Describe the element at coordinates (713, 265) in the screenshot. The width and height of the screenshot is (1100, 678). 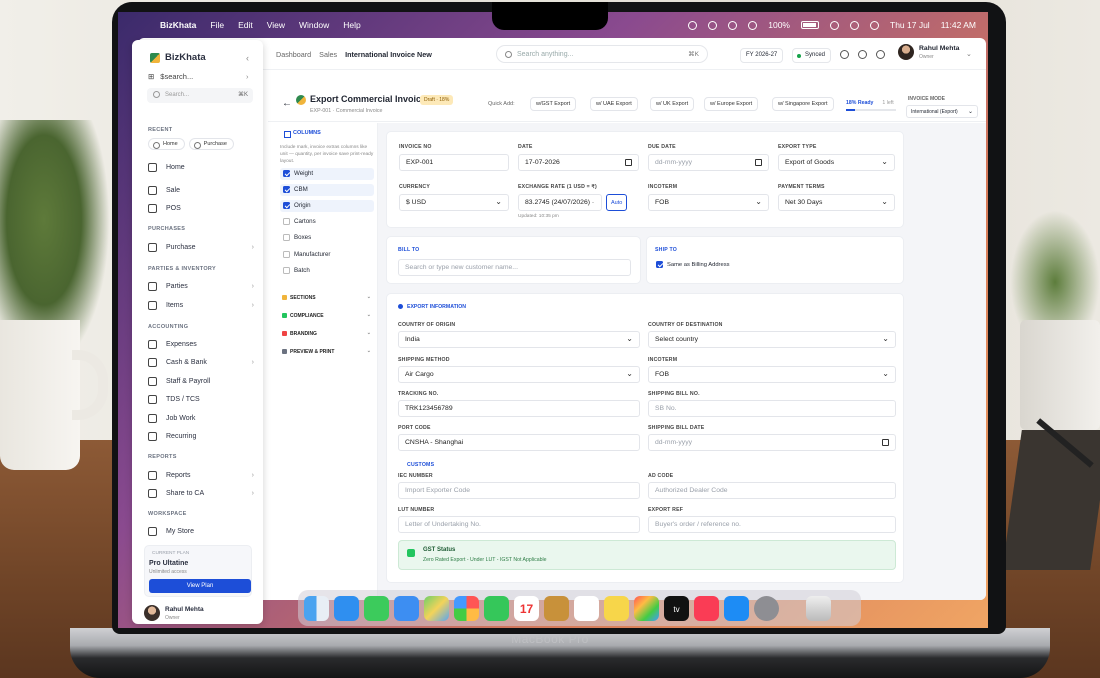
I see `same-as-billing-checkbox: Same as Billing Address` at that location.